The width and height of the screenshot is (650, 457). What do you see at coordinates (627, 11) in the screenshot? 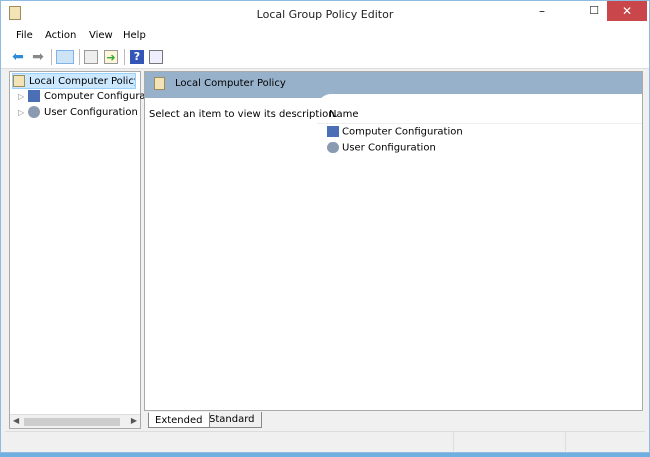
I see `close-button: ✕` at bounding box center [627, 11].